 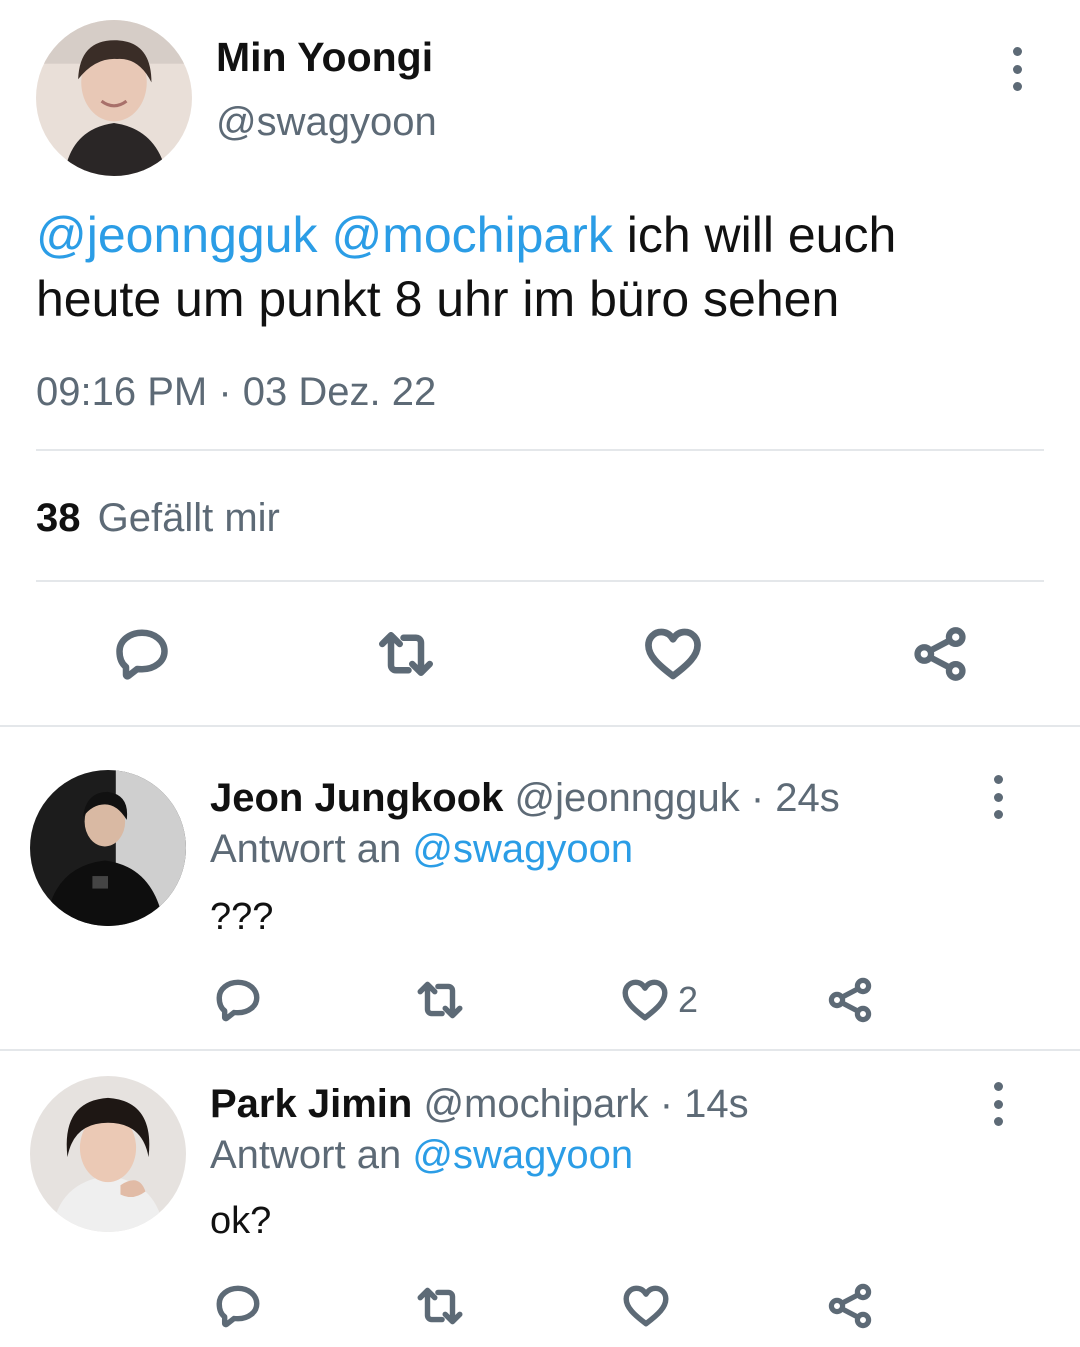 What do you see at coordinates (535, 1104) in the screenshot?
I see `reply-author-handle: @mochipark` at bounding box center [535, 1104].